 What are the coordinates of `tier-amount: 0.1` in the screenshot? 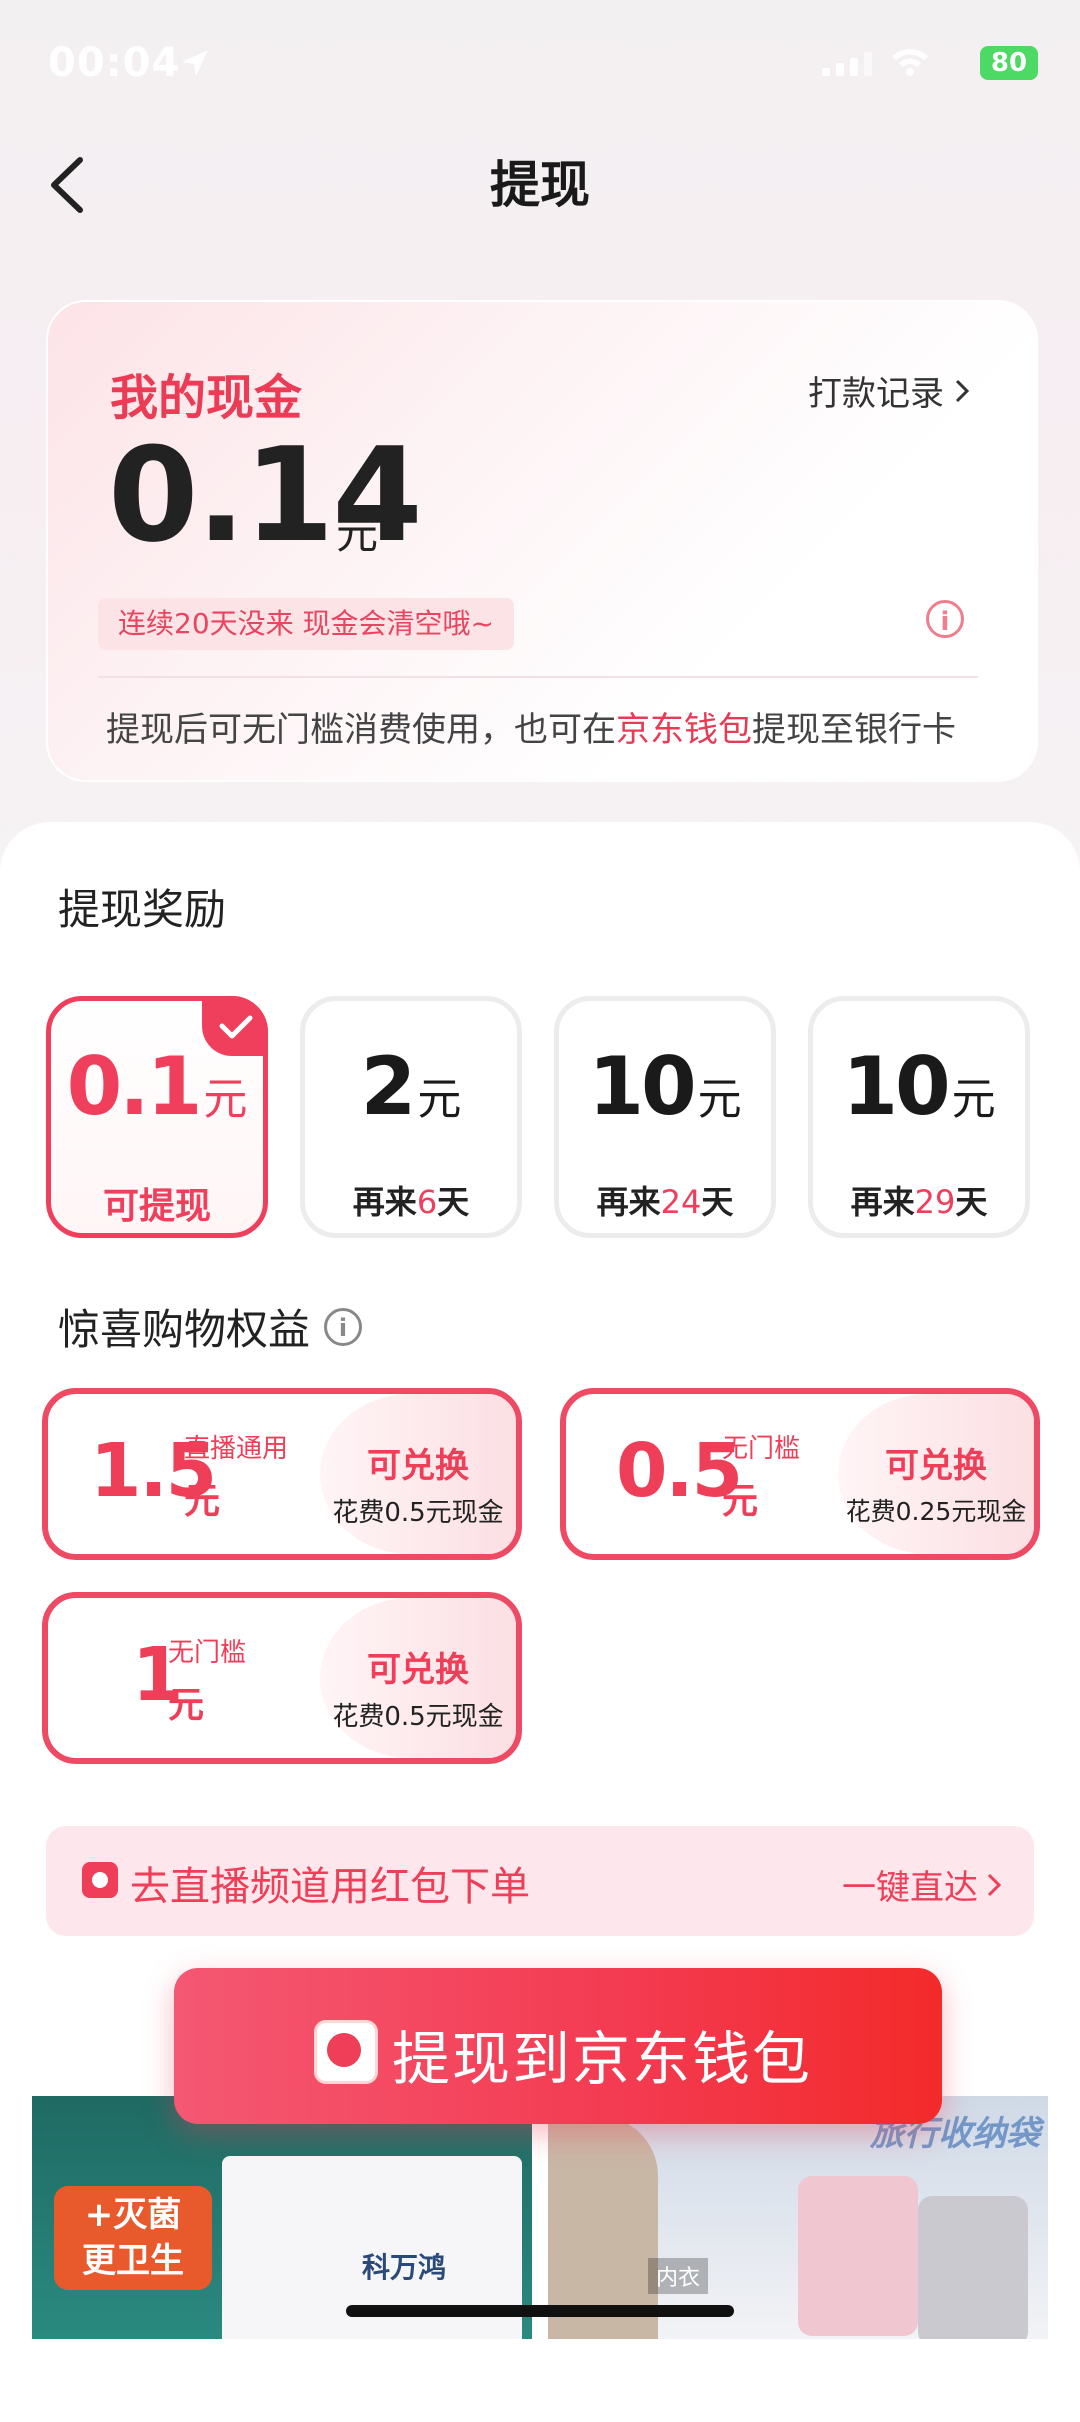 It's located at (134, 1086).